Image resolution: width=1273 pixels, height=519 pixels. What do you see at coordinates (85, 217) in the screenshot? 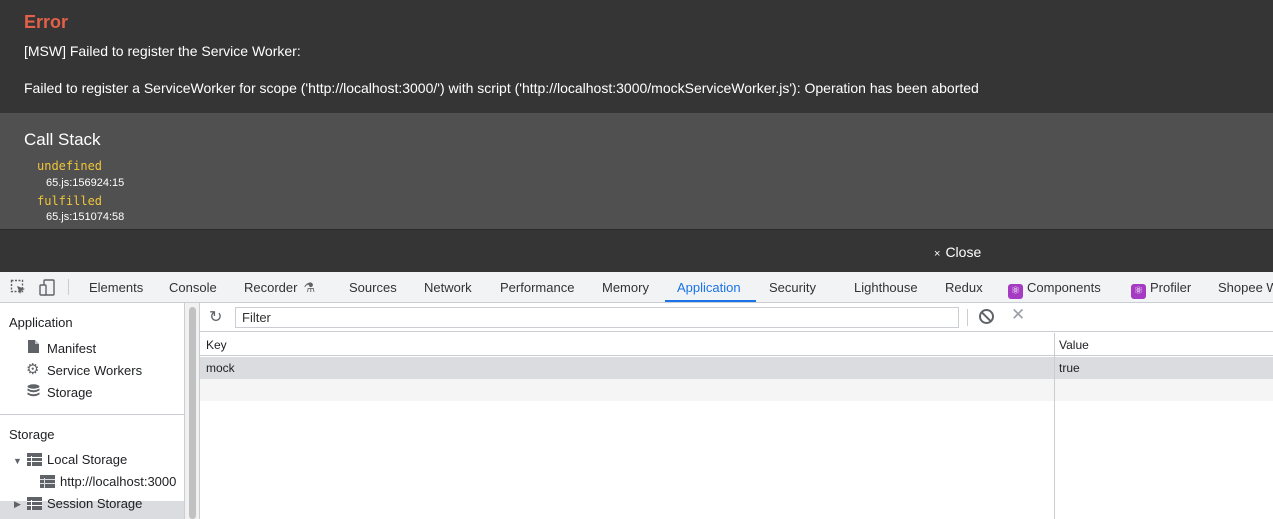
I see `stack-frame-location: 65.js:151074:58` at bounding box center [85, 217].